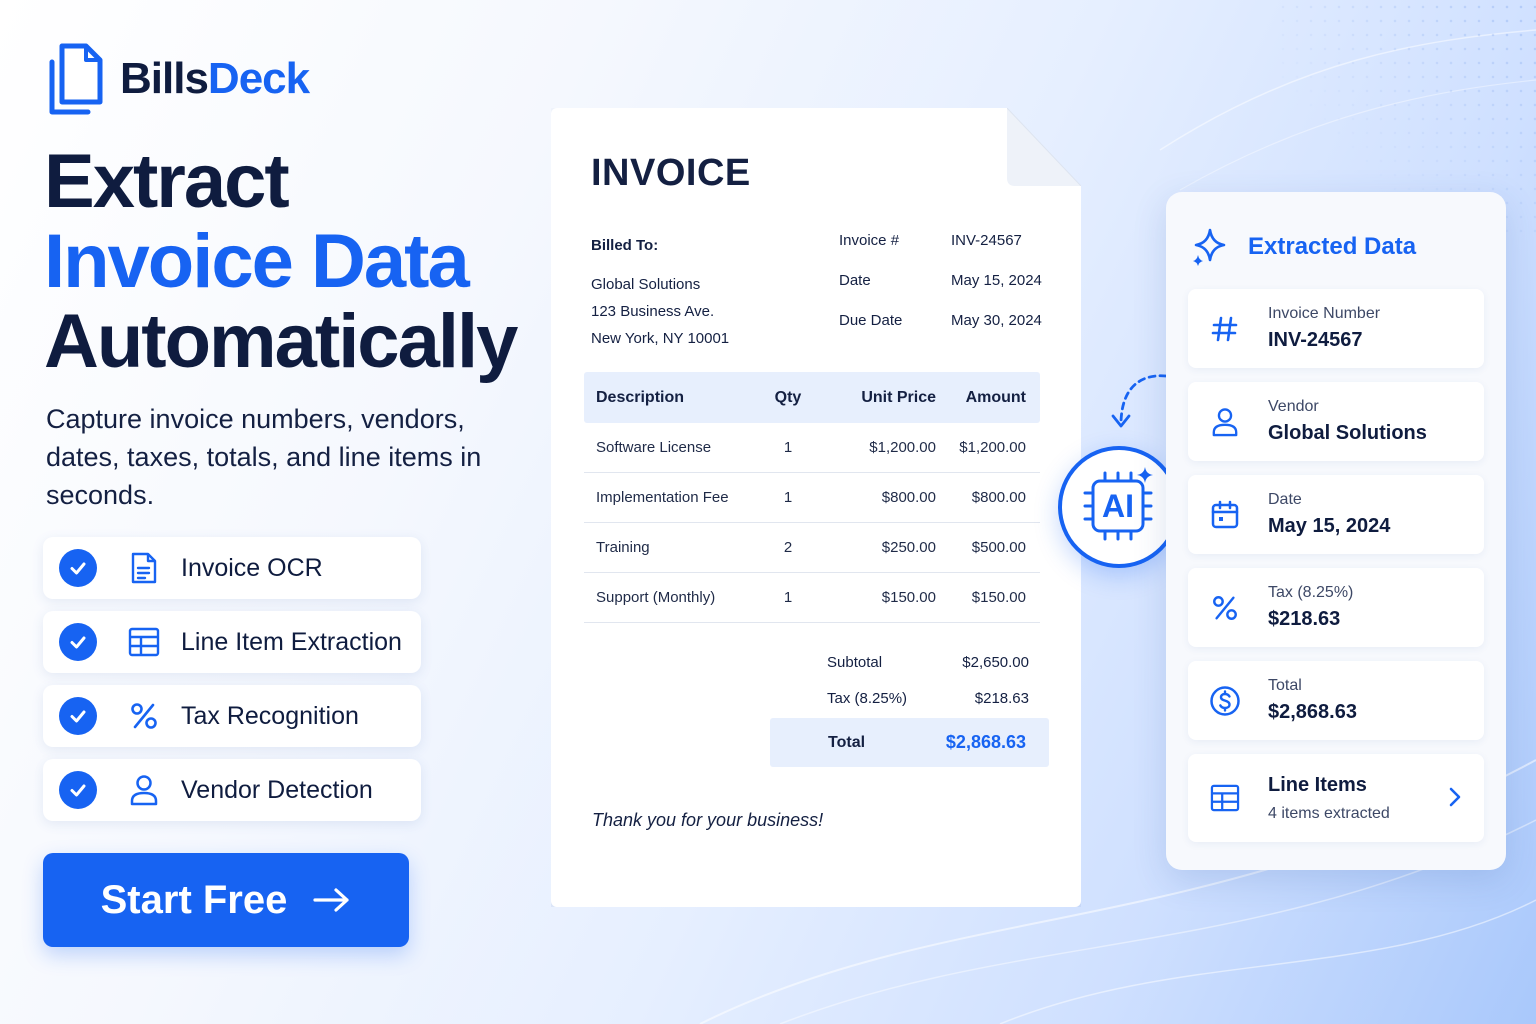  Describe the element at coordinates (252, 567) in the screenshot. I see `feature-label: Invoice OCR` at that location.